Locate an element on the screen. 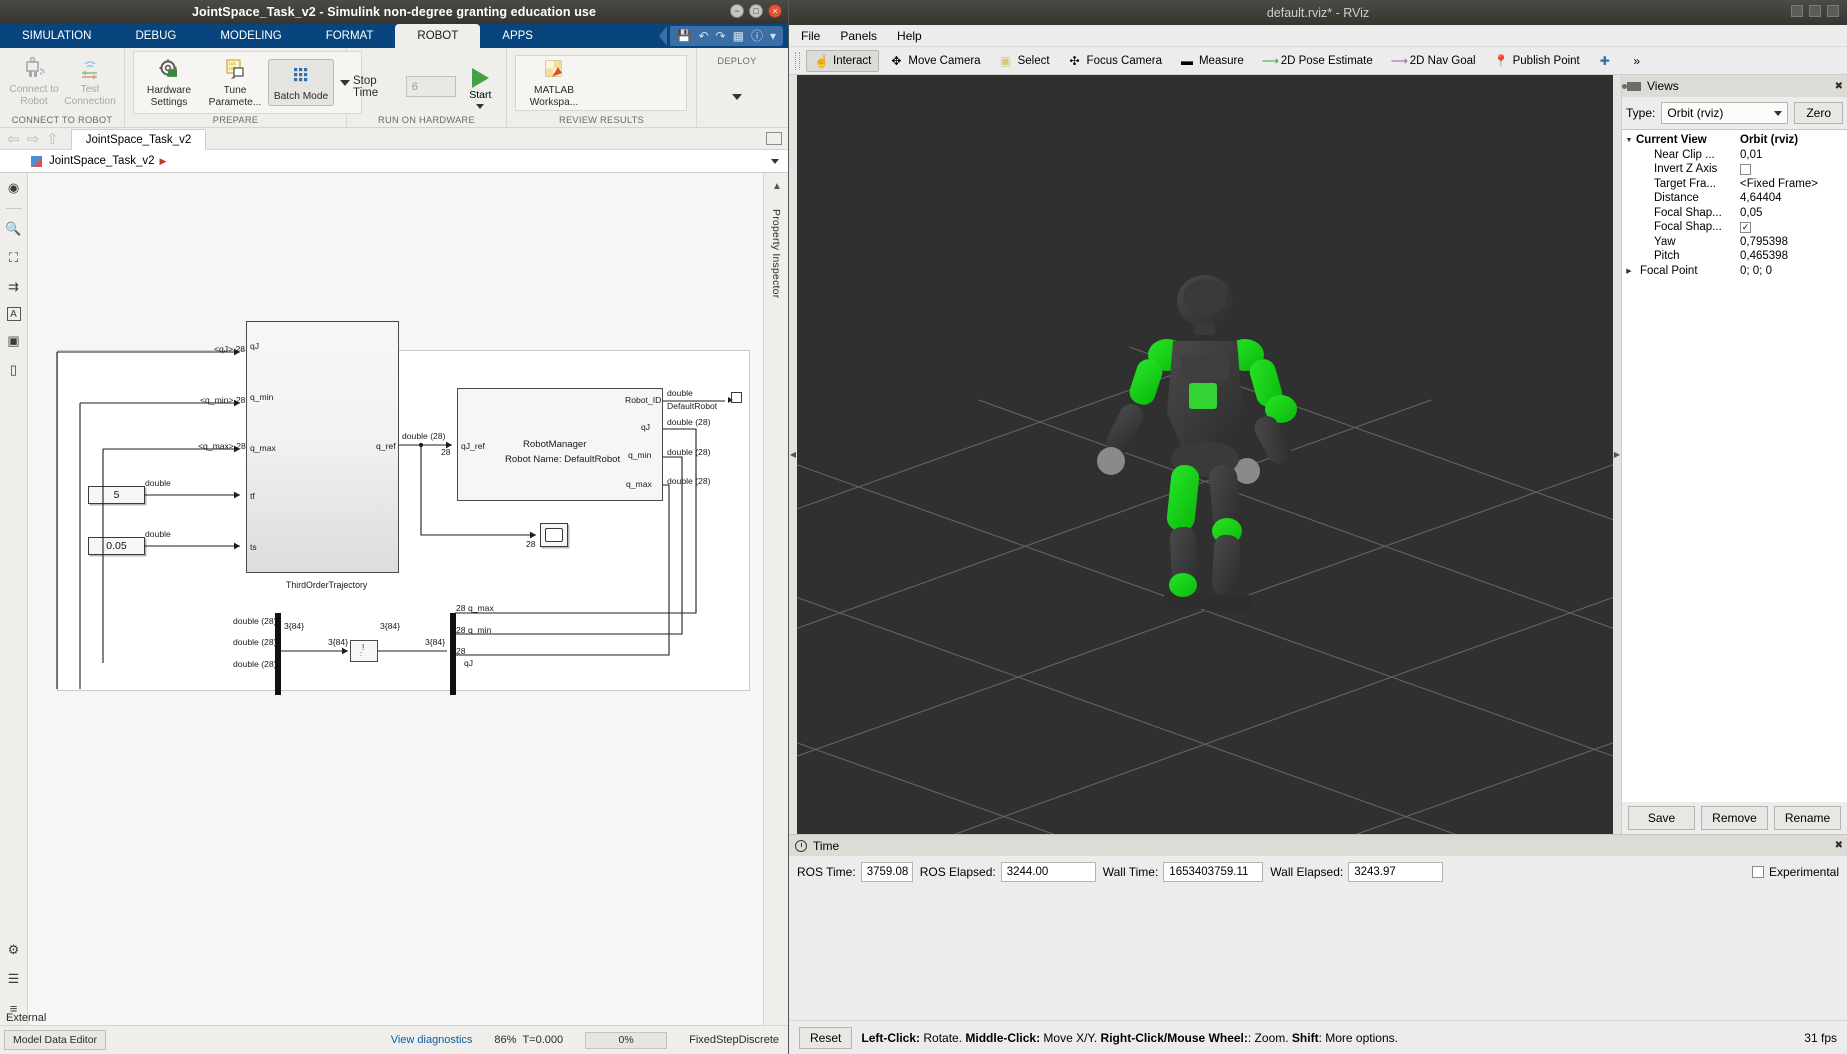  tot-output-port-qref: q_ref is located at coordinates (386, 446).